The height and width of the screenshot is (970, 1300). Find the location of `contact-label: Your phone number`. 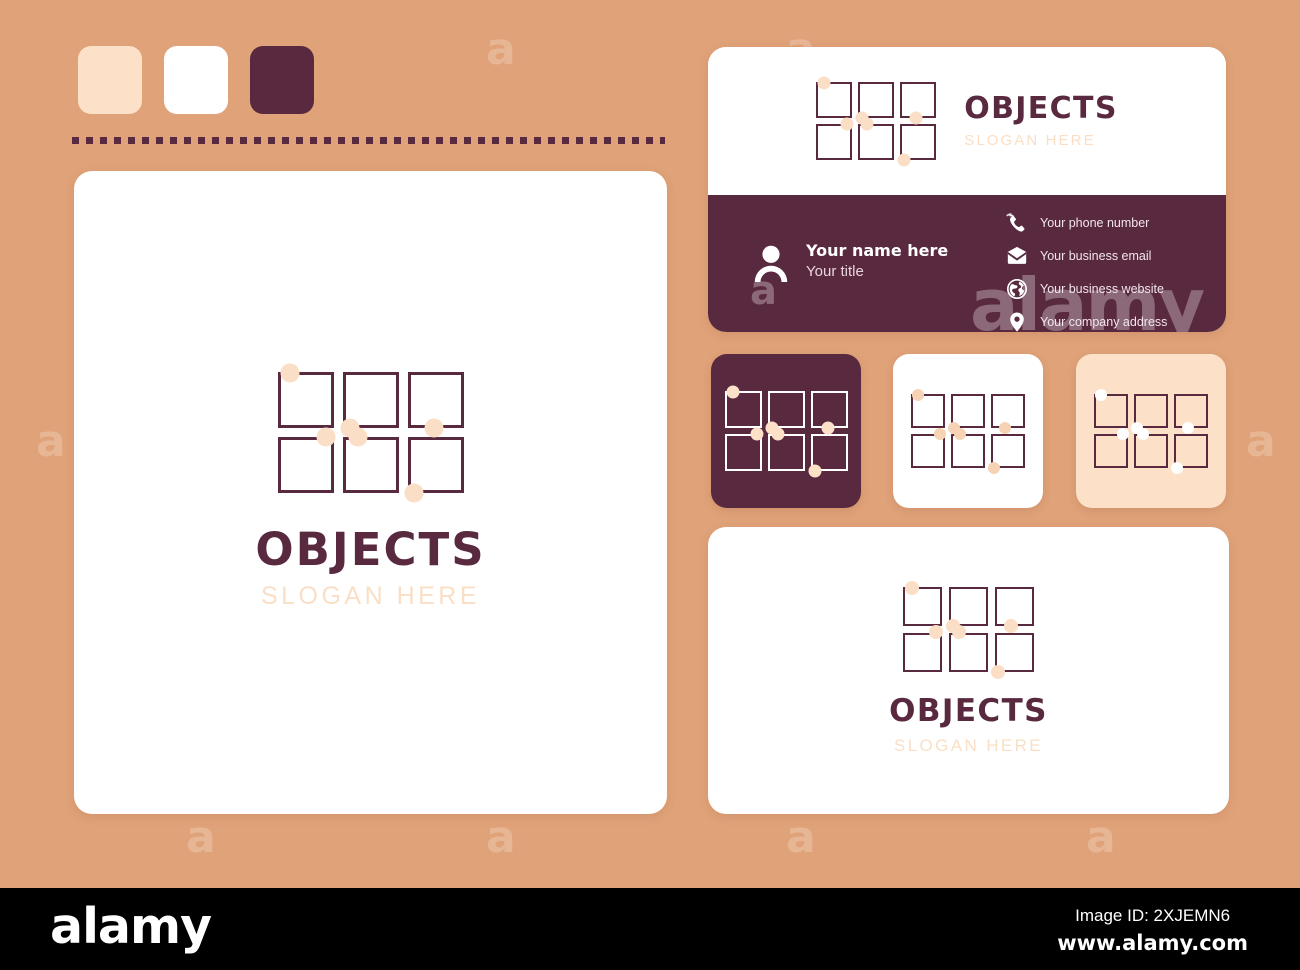

contact-label: Your phone number is located at coordinates (1095, 223).